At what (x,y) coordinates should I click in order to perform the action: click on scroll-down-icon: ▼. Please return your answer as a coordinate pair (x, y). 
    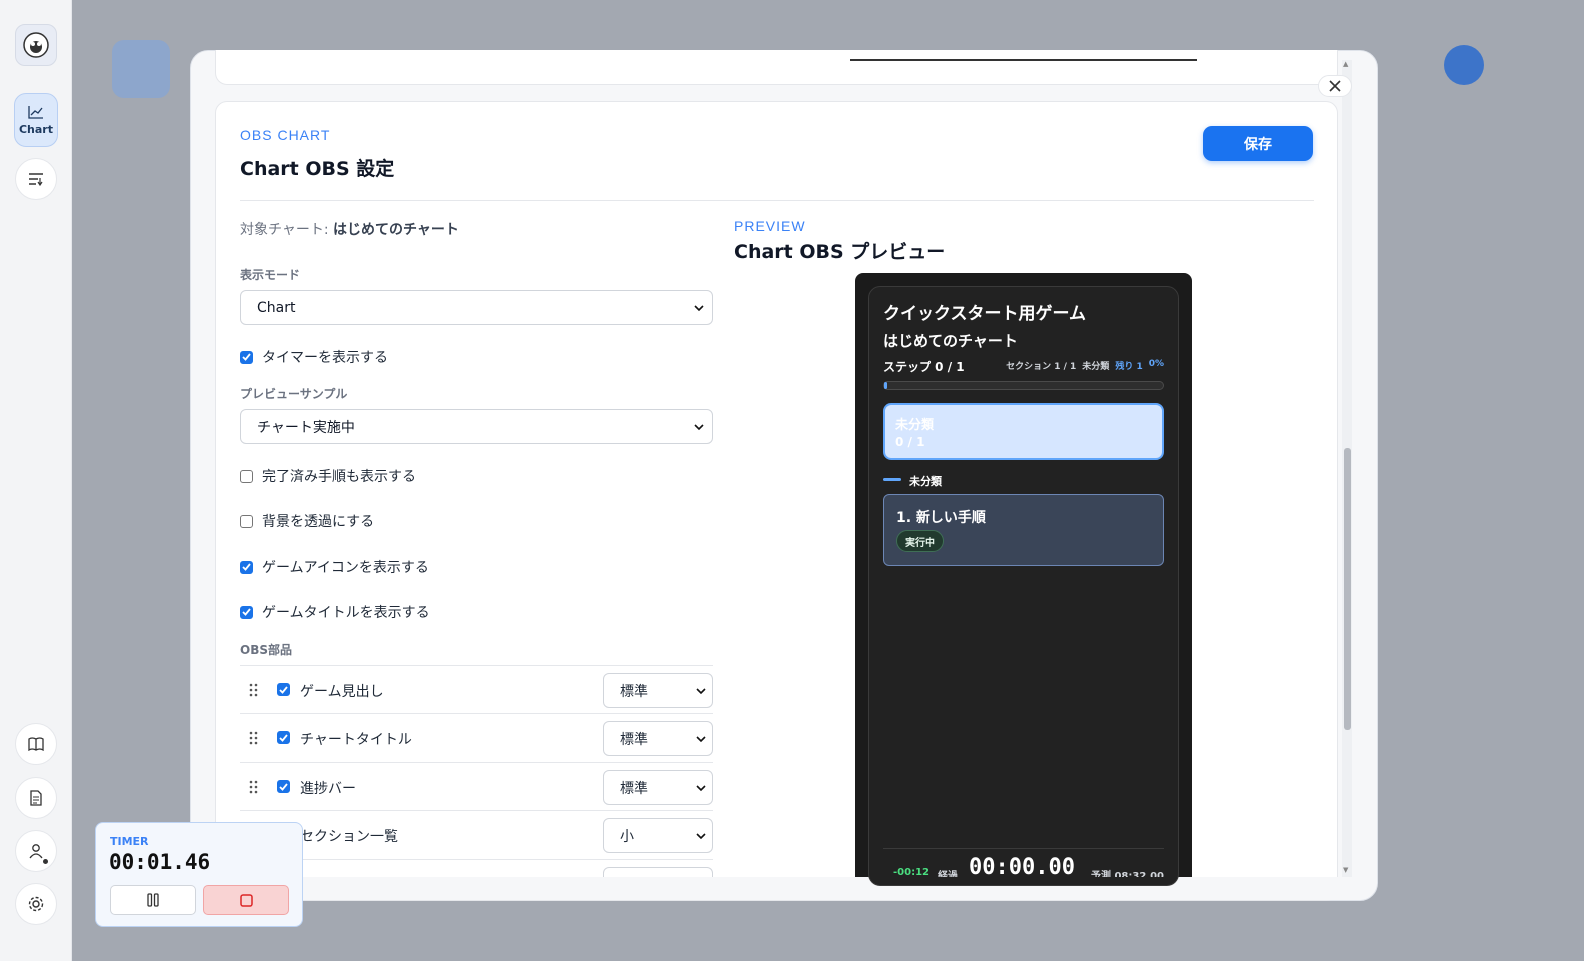
    Looking at the image, I should click on (1345, 870).